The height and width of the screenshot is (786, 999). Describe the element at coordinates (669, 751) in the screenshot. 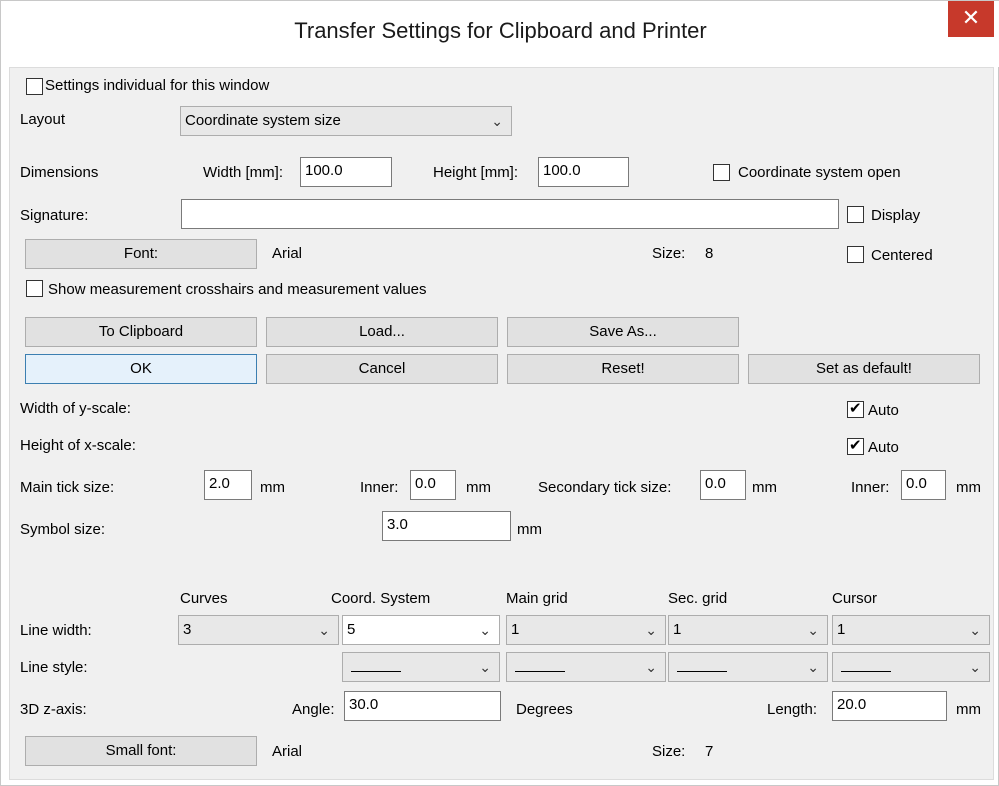

I see `small-font-size-label: Size:` at that location.